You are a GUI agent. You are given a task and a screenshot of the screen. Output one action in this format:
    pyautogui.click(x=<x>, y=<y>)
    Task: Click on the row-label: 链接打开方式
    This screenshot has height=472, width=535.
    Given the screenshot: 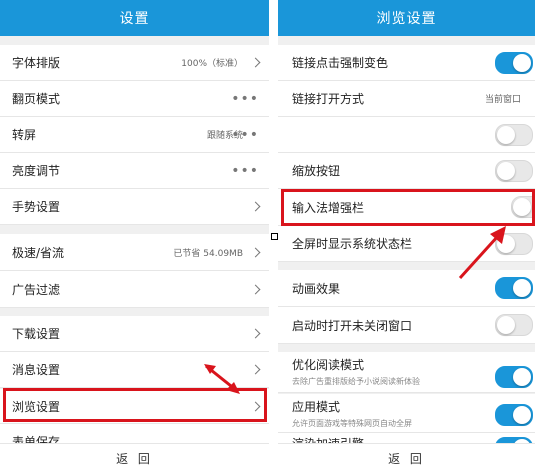 What is the action you would take?
    pyautogui.click(x=328, y=99)
    